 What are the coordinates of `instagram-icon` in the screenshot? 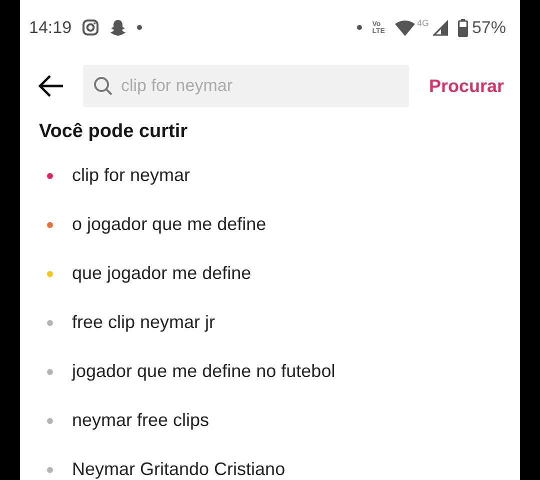 It's located at (90, 27).